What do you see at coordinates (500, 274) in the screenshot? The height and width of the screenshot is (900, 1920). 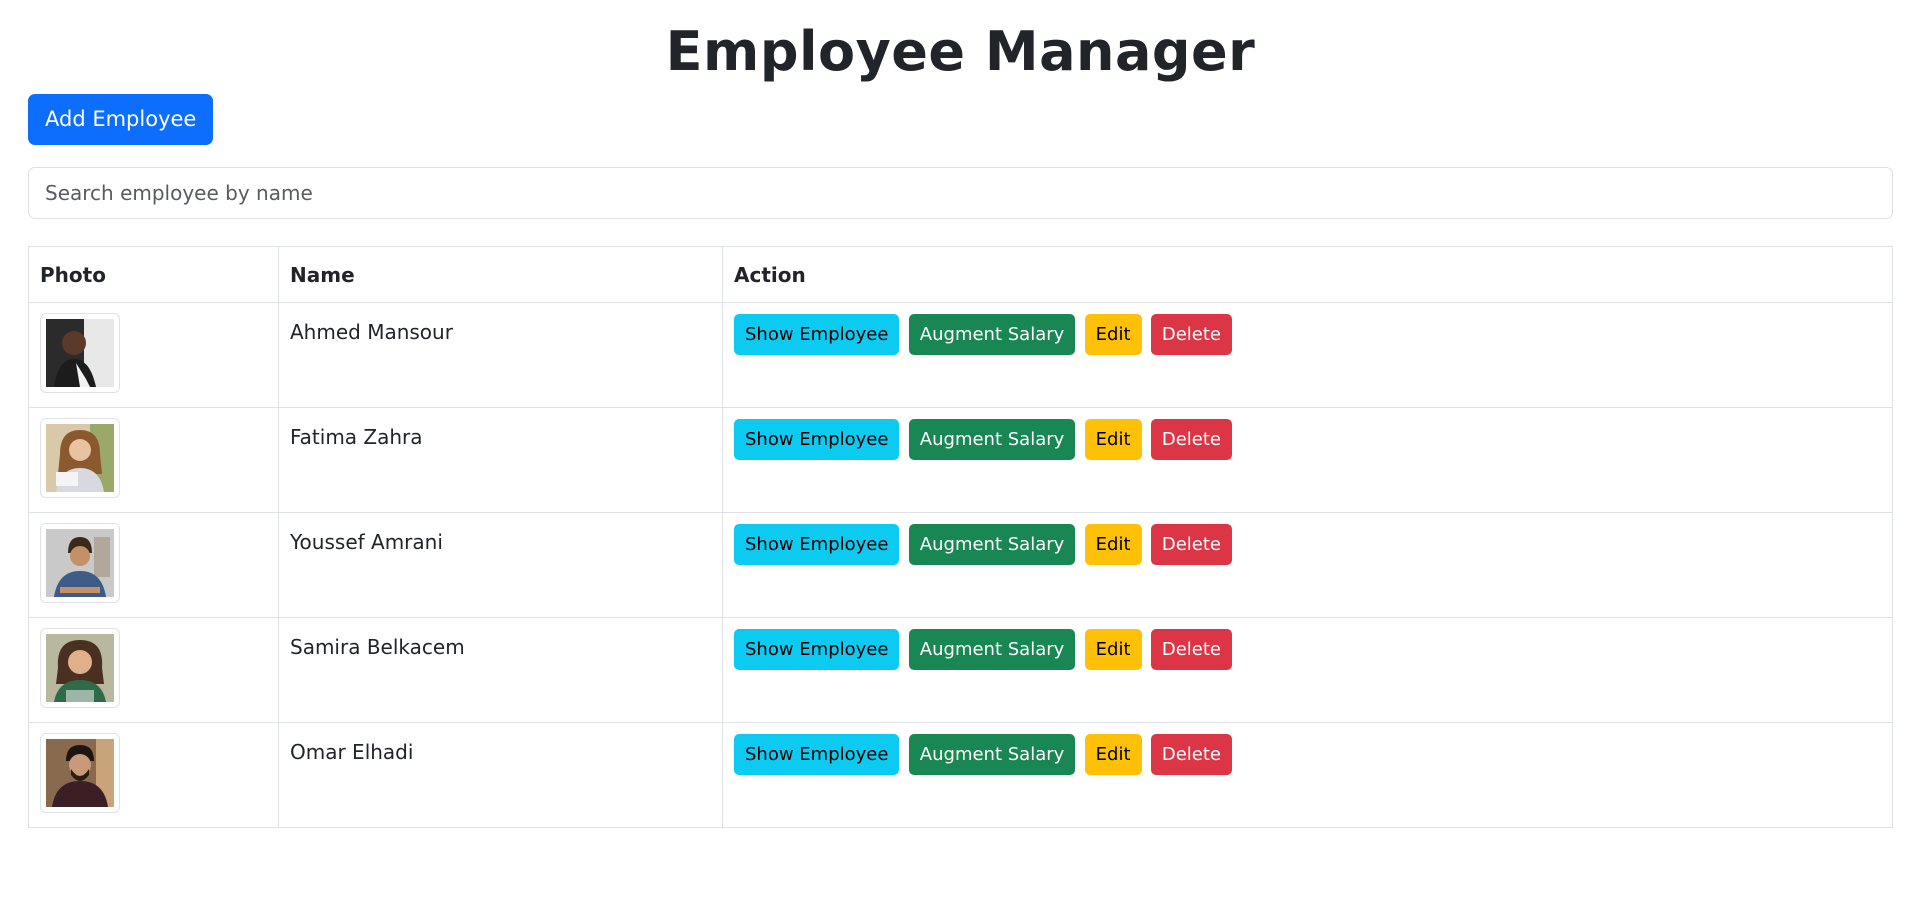 I see `column-header-name: Name` at bounding box center [500, 274].